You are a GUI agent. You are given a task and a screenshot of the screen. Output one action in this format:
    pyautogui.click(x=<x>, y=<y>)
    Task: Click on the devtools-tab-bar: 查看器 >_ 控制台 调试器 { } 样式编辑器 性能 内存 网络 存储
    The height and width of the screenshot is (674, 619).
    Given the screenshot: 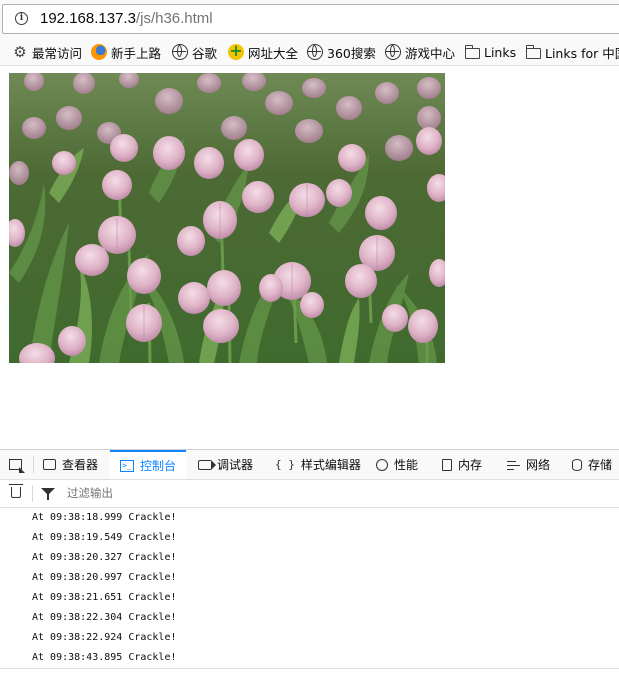 What is the action you would take?
    pyautogui.click(x=309, y=465)
    